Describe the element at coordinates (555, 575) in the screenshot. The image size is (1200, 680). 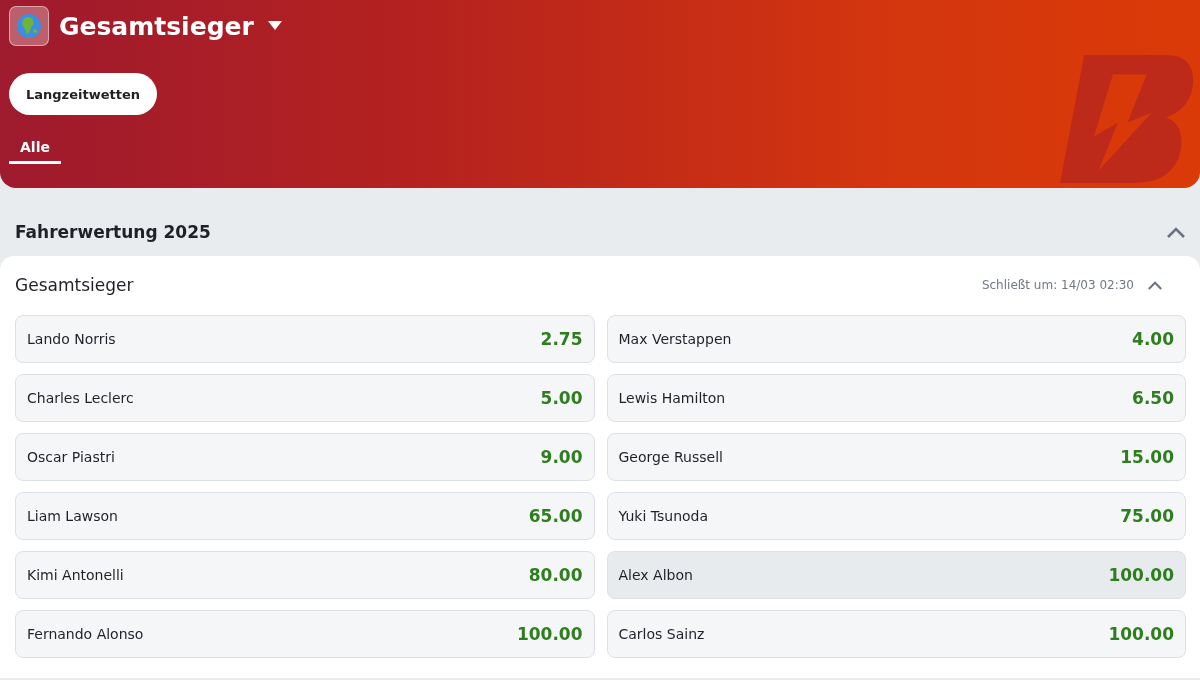
I see `odds-value: 80.00` at that location.